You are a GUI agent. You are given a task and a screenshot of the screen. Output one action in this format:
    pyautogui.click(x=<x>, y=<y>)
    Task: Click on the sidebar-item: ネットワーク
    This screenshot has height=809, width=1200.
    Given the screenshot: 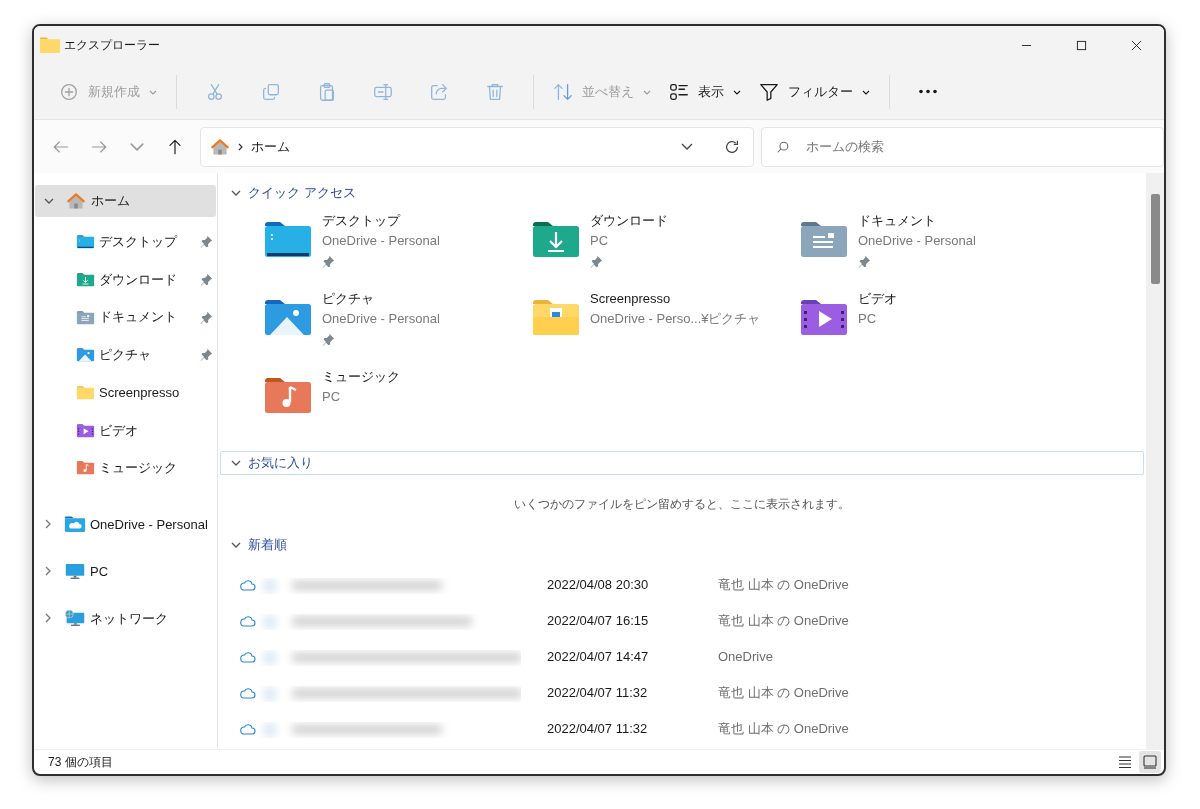 What is the action you would take?
    pyautogui.click(x=125, y=618)
    